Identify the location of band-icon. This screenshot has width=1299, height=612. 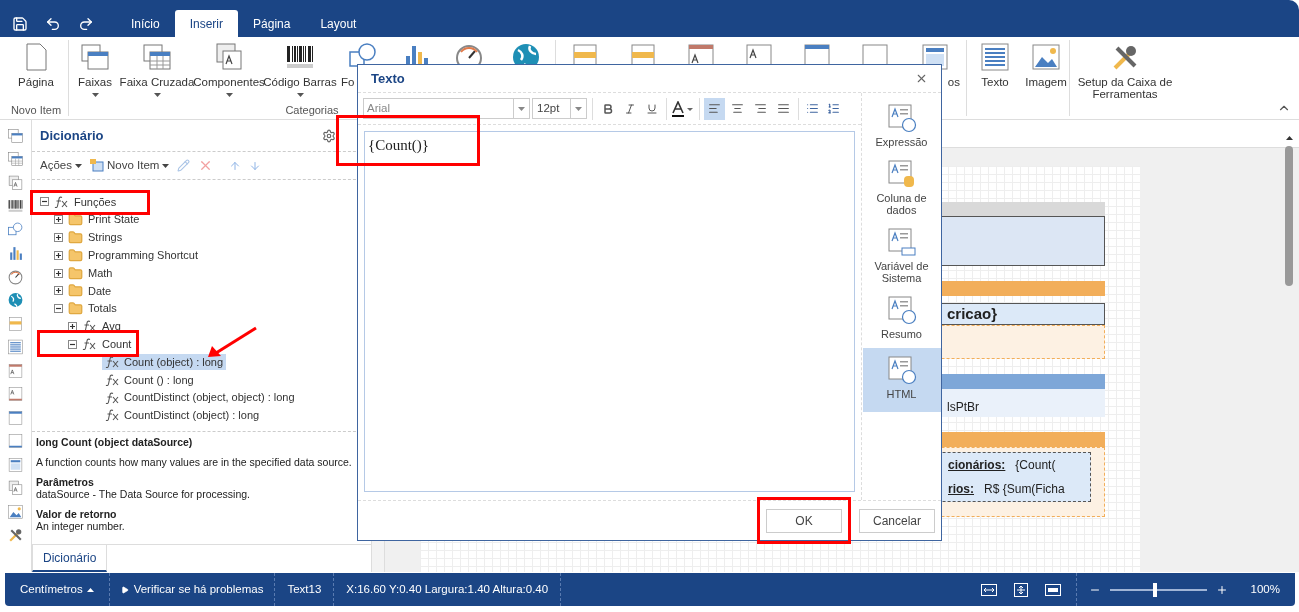
(15, 370).